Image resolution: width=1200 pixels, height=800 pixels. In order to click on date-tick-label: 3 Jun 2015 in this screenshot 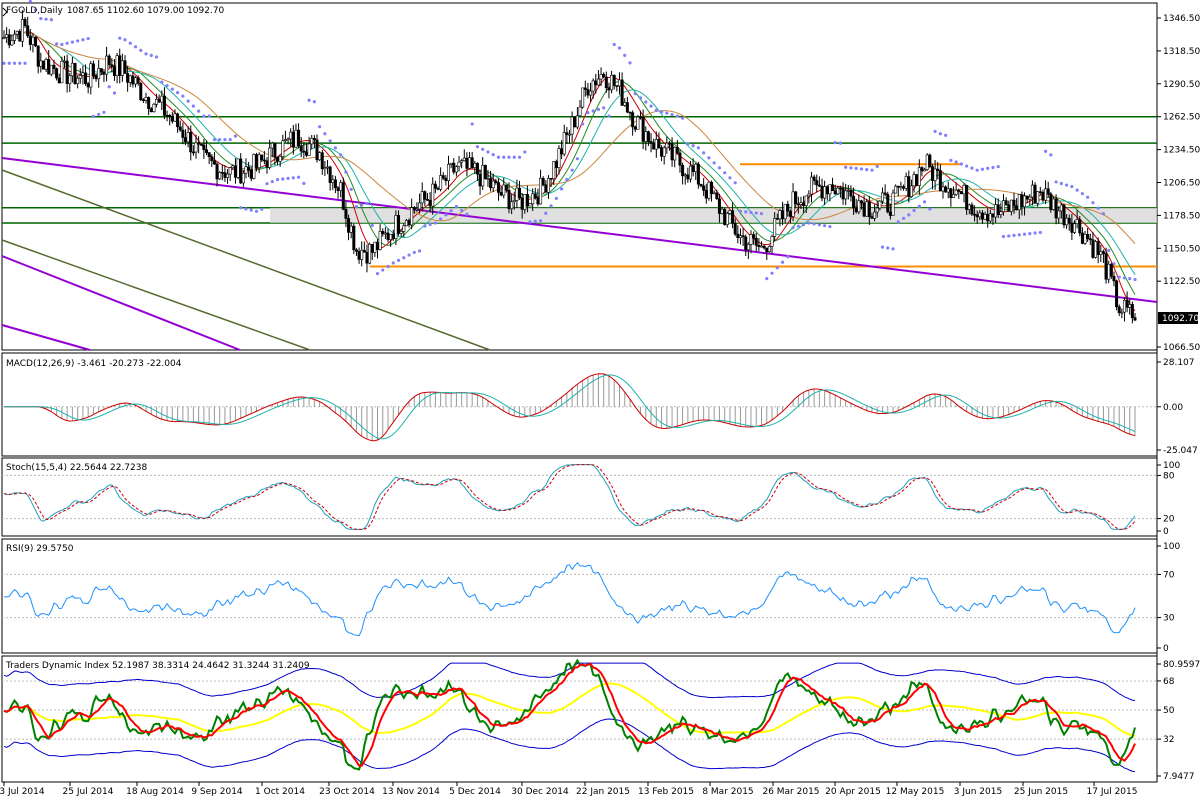, I will do `click(978, 792)`.